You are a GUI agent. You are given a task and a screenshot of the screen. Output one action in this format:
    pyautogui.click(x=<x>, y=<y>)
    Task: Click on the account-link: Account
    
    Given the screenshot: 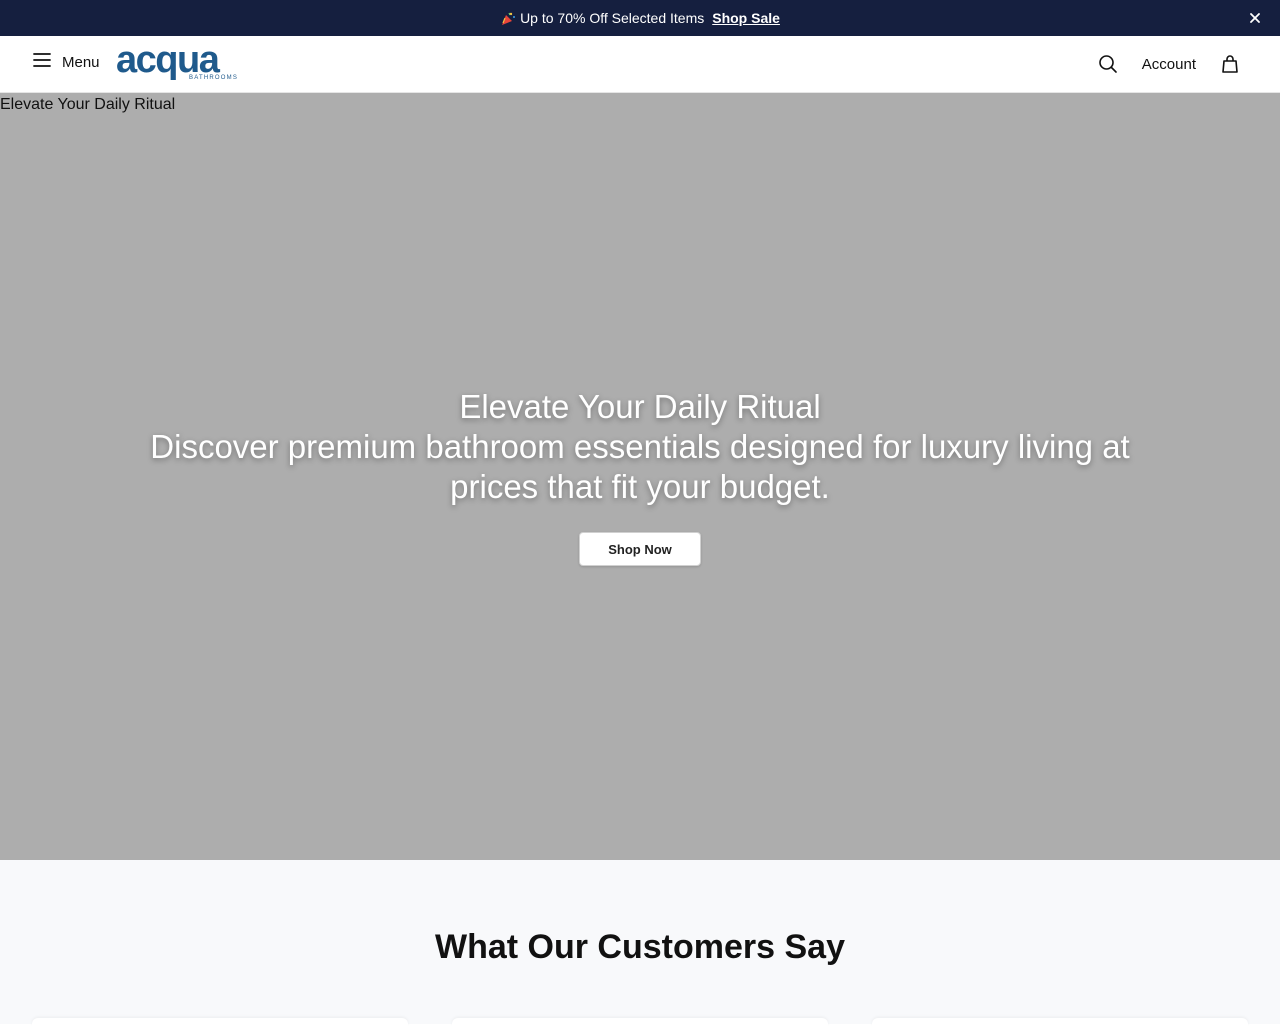 What is the action you would take?
    pyautogui.click(x=1169, y=64)
    